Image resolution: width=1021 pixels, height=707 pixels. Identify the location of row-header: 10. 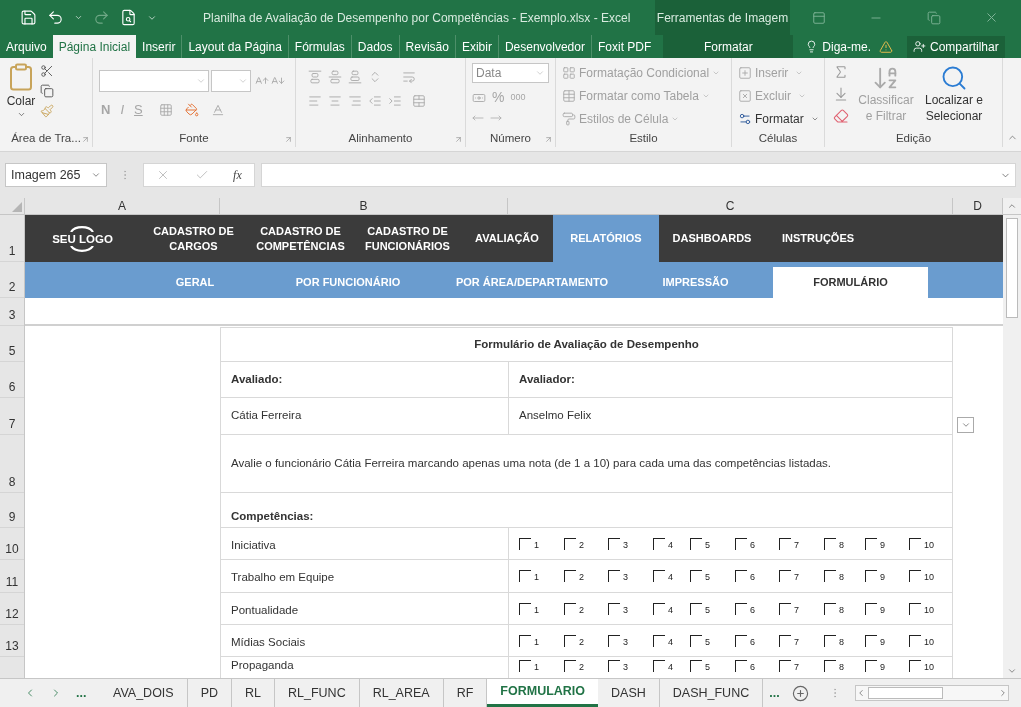
(12, 549).